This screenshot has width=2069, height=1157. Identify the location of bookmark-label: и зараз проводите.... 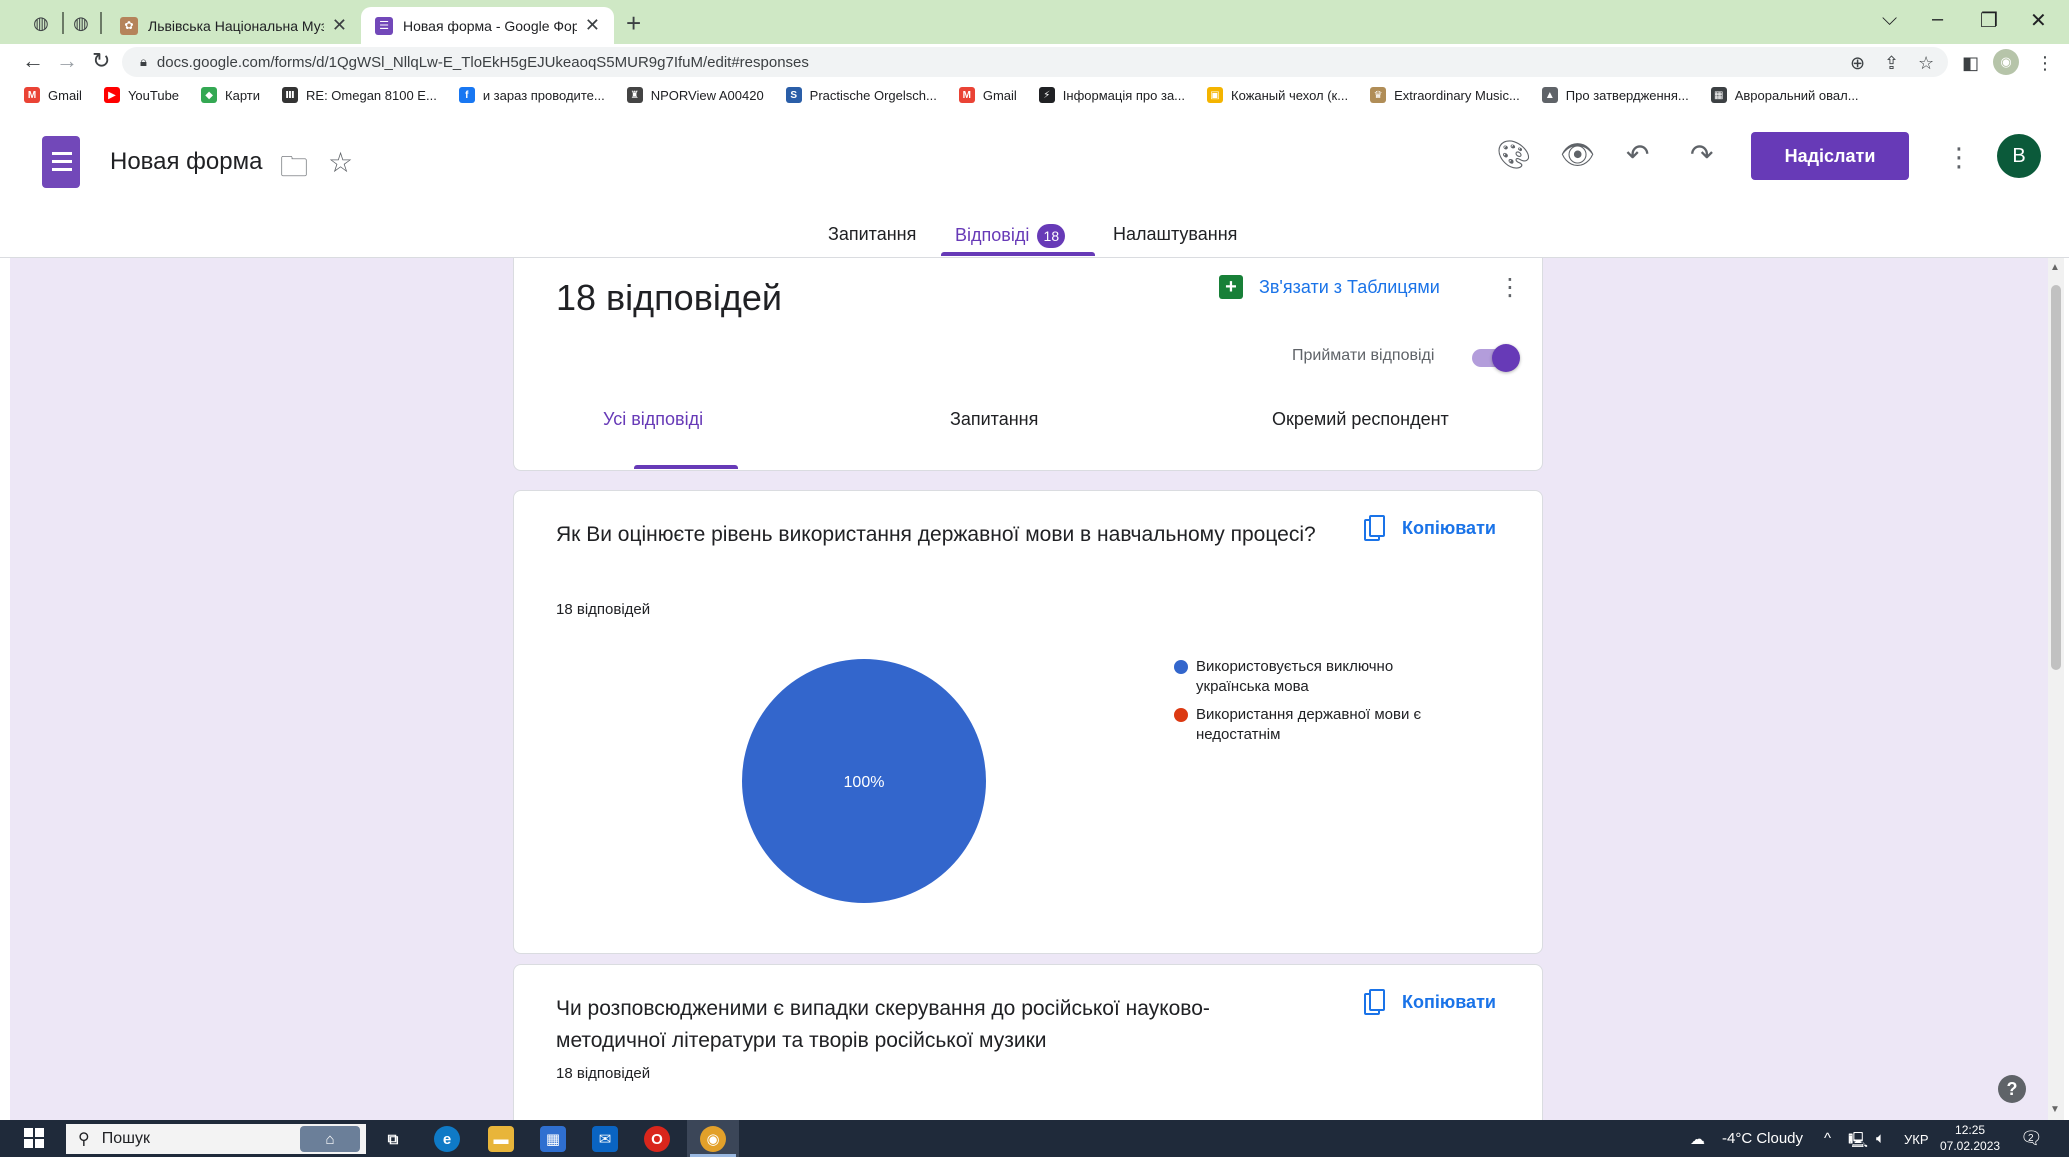
(543, 95).